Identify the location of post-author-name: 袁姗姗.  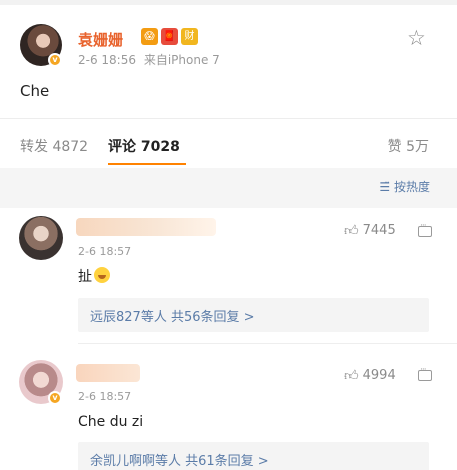
(100, 39).